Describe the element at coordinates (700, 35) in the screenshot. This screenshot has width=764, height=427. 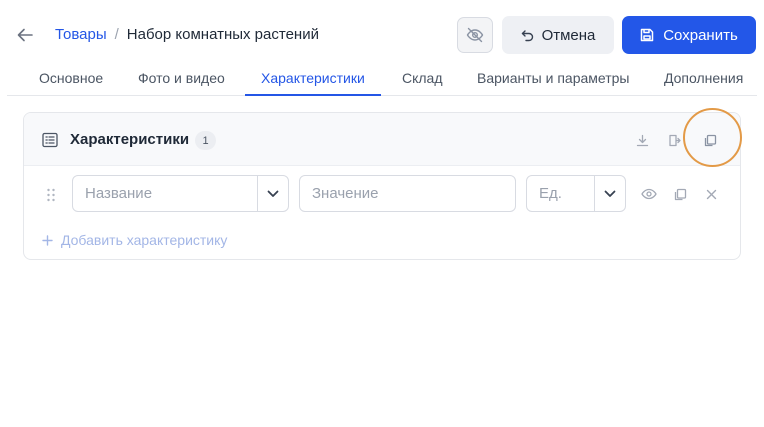
I see `save-button-label: Сохранить` at that location.